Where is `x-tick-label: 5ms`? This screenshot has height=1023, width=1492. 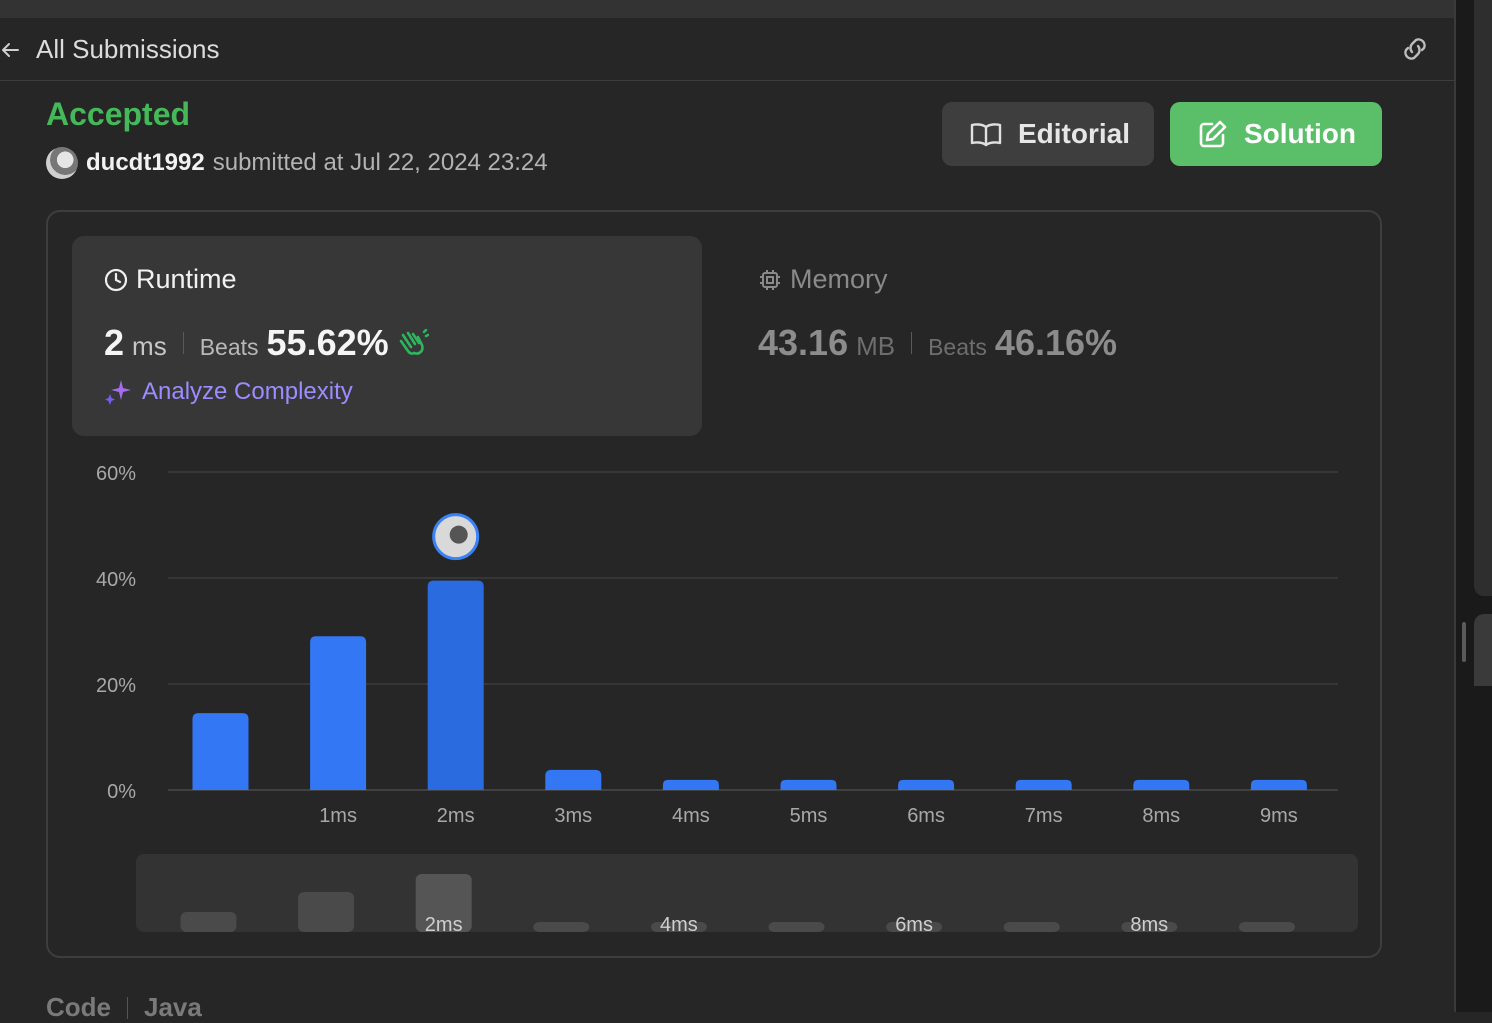
x-tick-label: 5ms is located at coordinates (809, 816).